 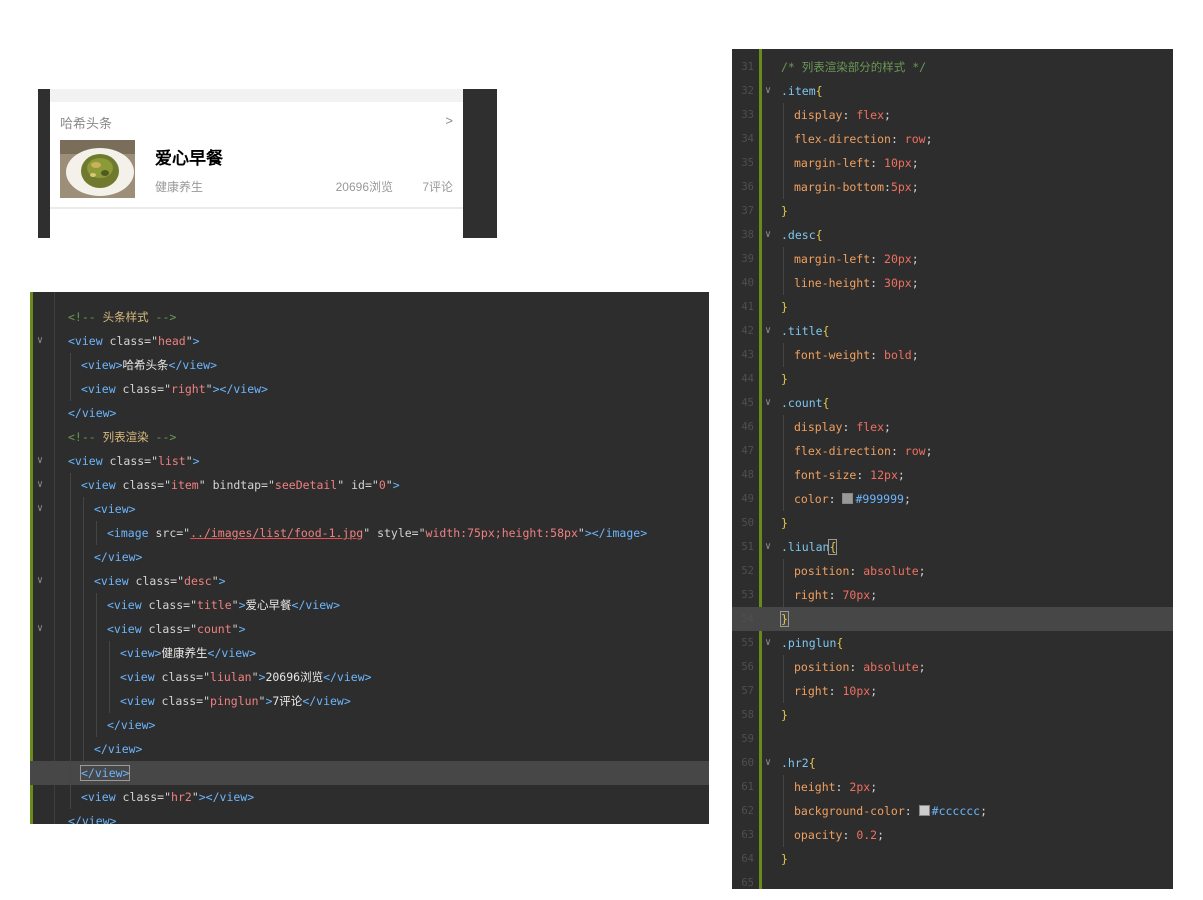 I want to click on line-number: 47, so click(x=747, y=451).